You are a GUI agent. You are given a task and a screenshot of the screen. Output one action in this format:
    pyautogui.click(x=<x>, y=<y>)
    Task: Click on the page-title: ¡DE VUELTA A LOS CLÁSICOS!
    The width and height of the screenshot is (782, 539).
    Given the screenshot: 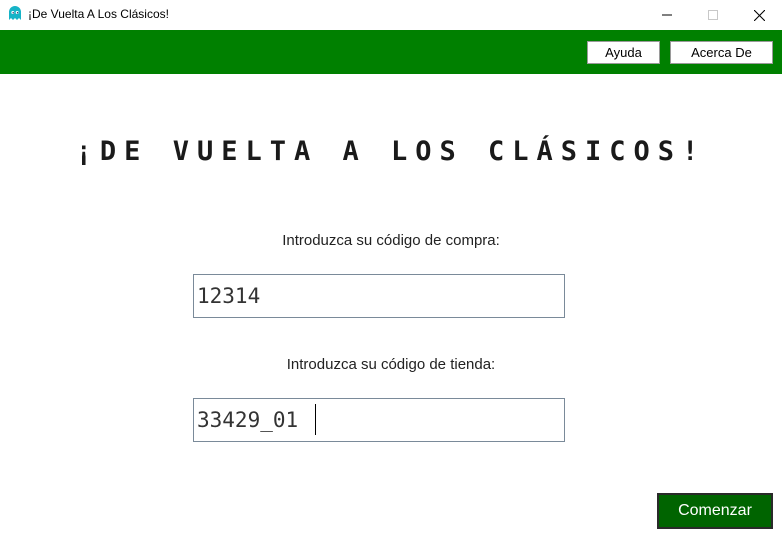 What is the action you would take?
    pyautogui.click(x=391, y=151)
    